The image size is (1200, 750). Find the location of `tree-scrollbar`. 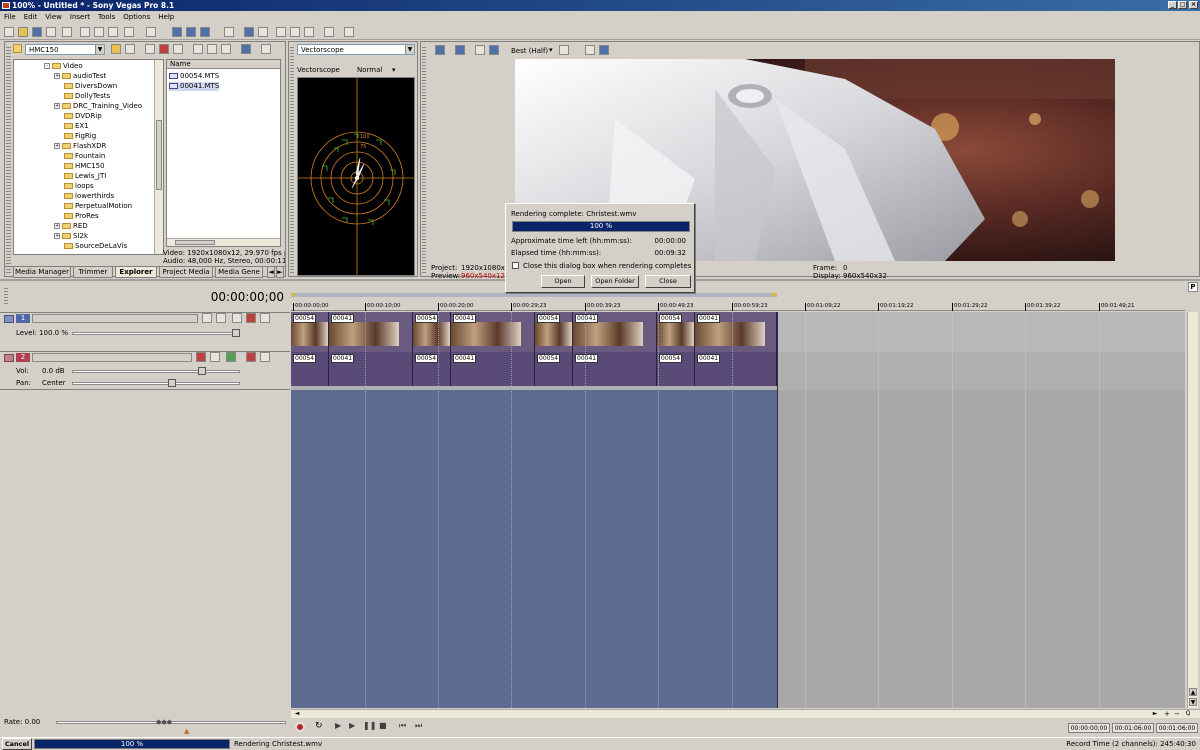

tree-scrollbar is located at coordinates (158, 157).